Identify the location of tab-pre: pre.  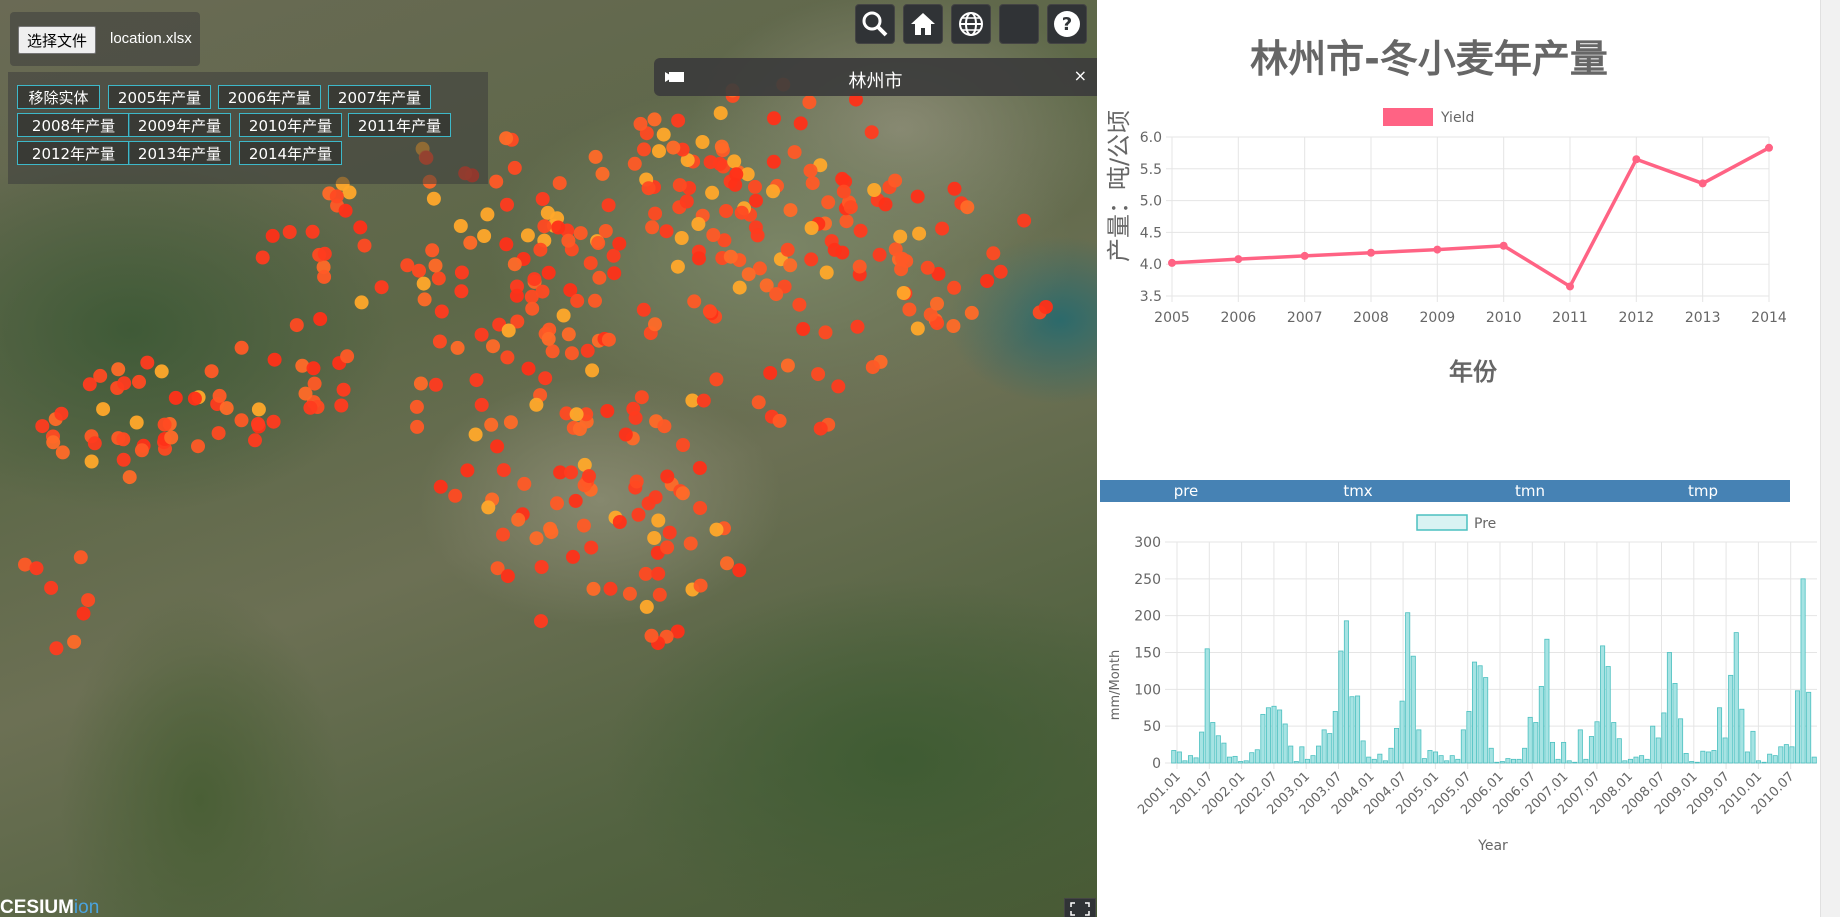
(1186, 491).